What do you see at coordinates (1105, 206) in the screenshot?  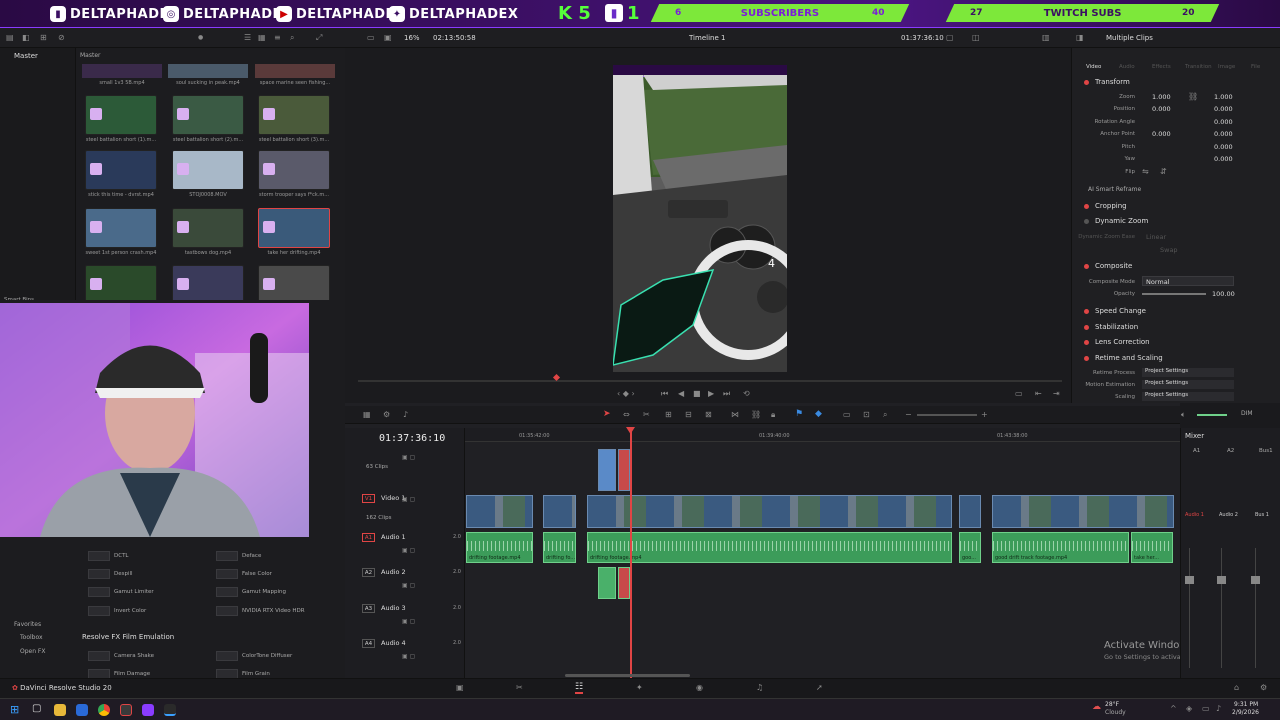 I see `section-cropping: Cropping` at bounding box center [1105, 206].